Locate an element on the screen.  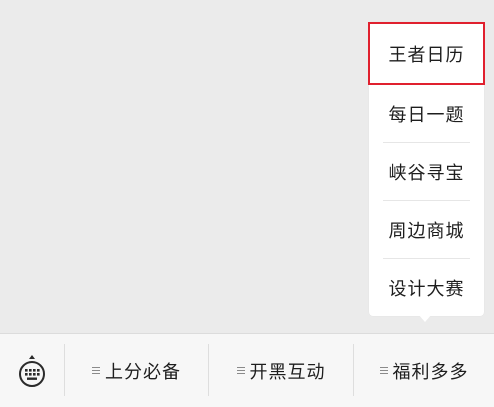
menu-button-label: 开黑互动 is located at coordinates (287, 372).